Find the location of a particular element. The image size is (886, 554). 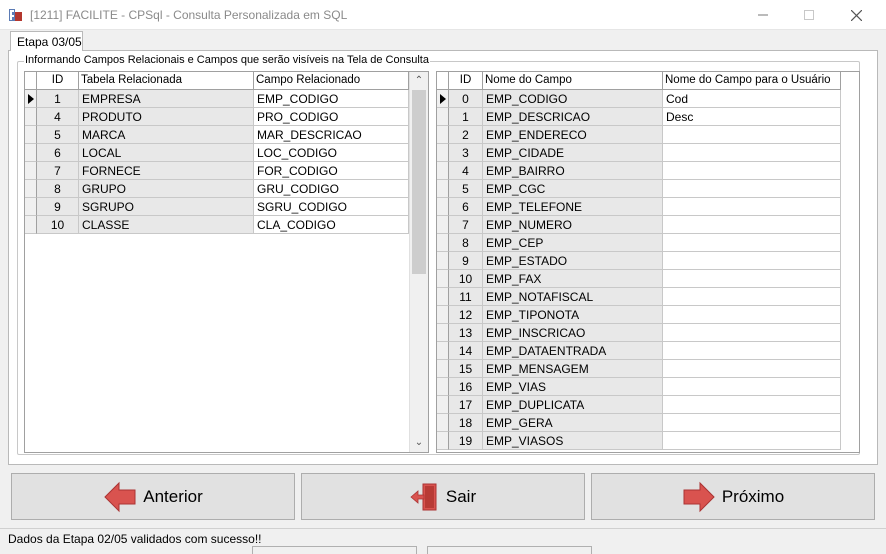

cell-nome-do-campo: EMP_ESTADO is located at coordinates (573, 261).